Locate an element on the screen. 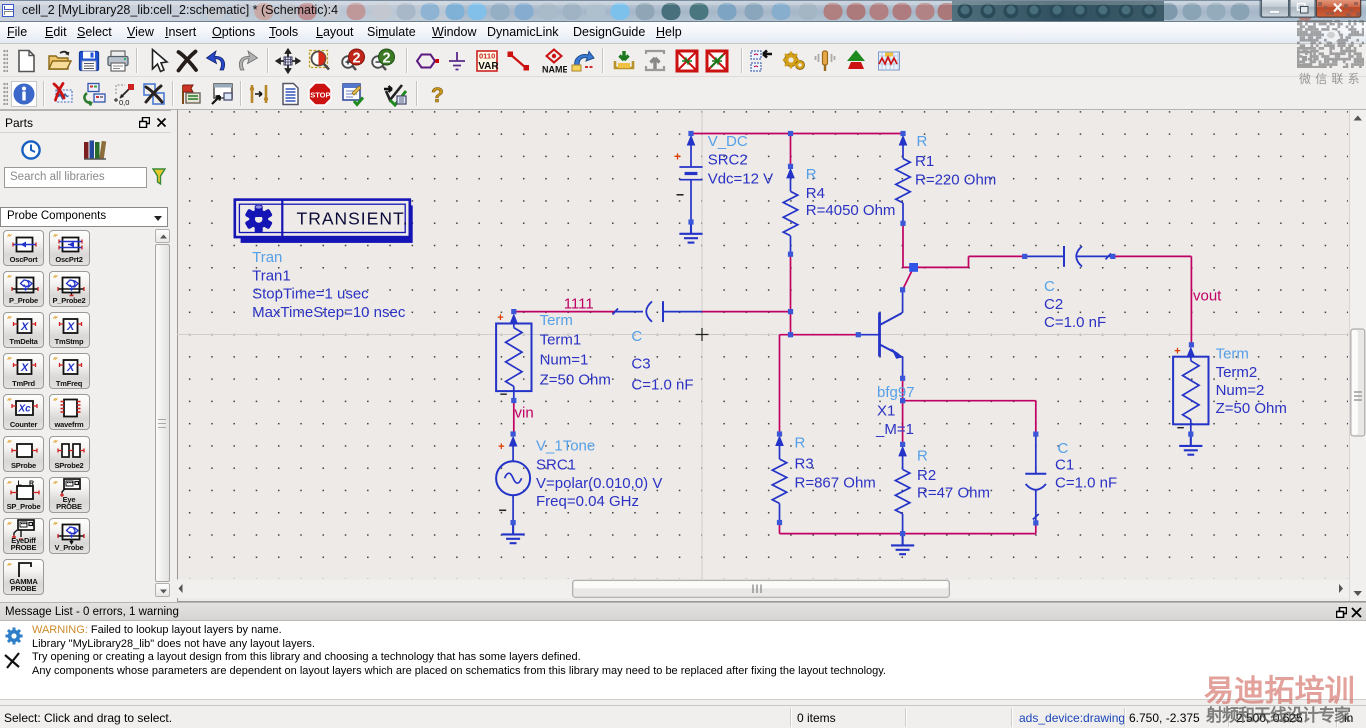  svg-text: 1111 is located at coordinates (579, 303).